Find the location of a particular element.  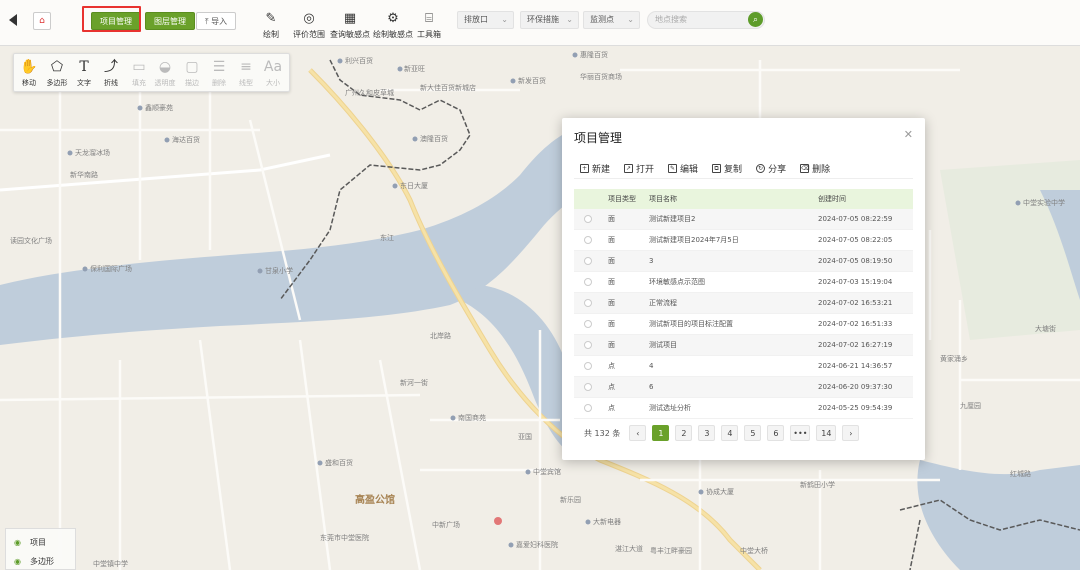

layer-polygon: ◉ 多边形 is located at coordinates (34, 561).